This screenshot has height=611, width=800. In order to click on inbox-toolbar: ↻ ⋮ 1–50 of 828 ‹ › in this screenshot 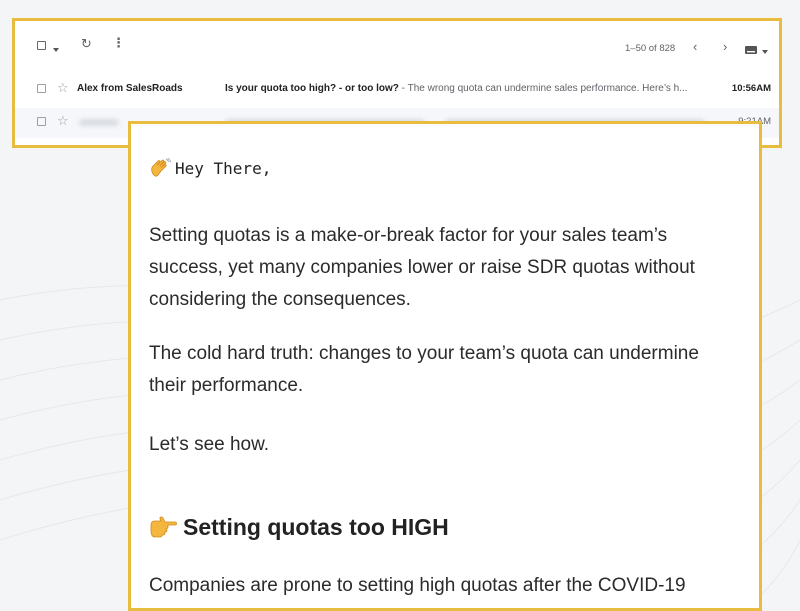, I will do `click(397, 46)`.